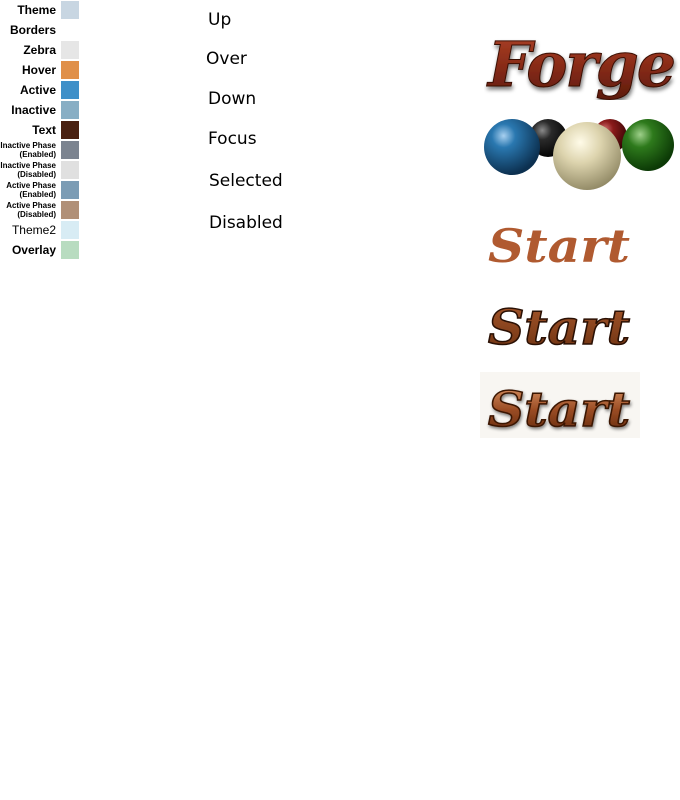 The width and height of the screenshot is (680, 800). Describe the element at coordinates (33, 250) in the screenshot. I see `swatch-label: Overlay` at that location.